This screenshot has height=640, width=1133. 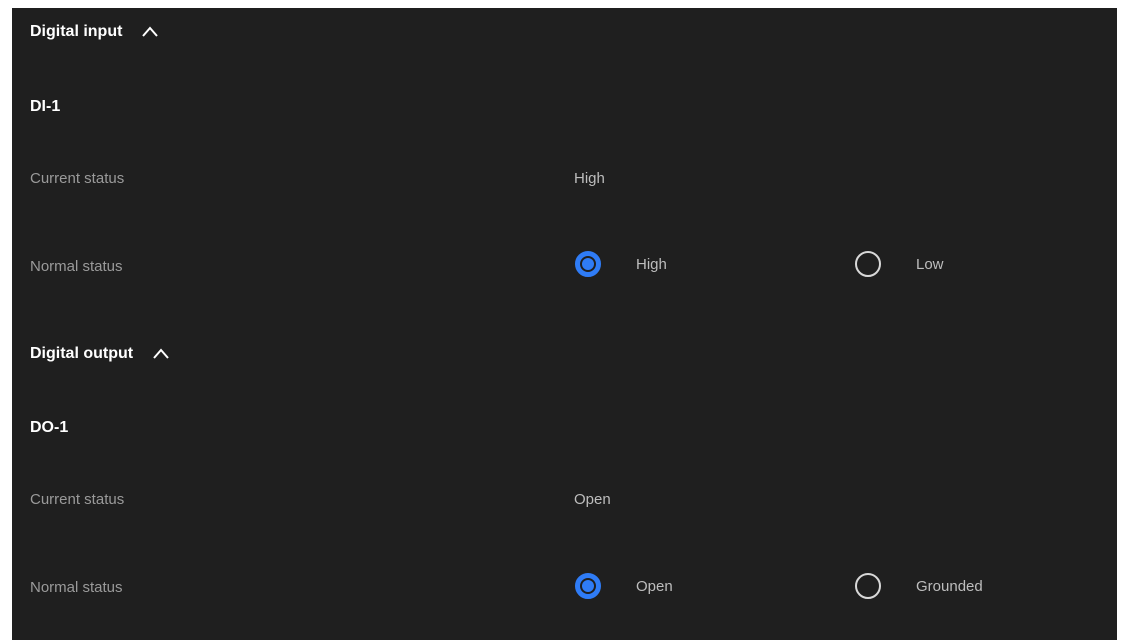 What do you see at coordinates (76, 266) in the screenshot?
I see `di-normal-status-label: Normal status` at bounding box center [76, 266].